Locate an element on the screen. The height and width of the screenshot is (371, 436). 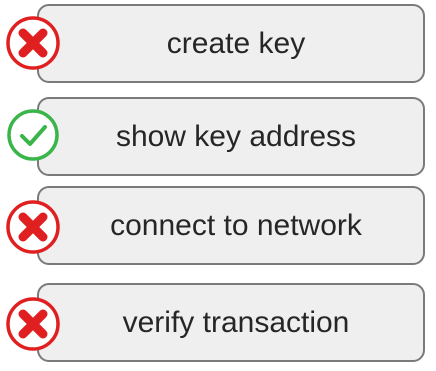
step-label: verify transaction is located at coordinates (236, 322).